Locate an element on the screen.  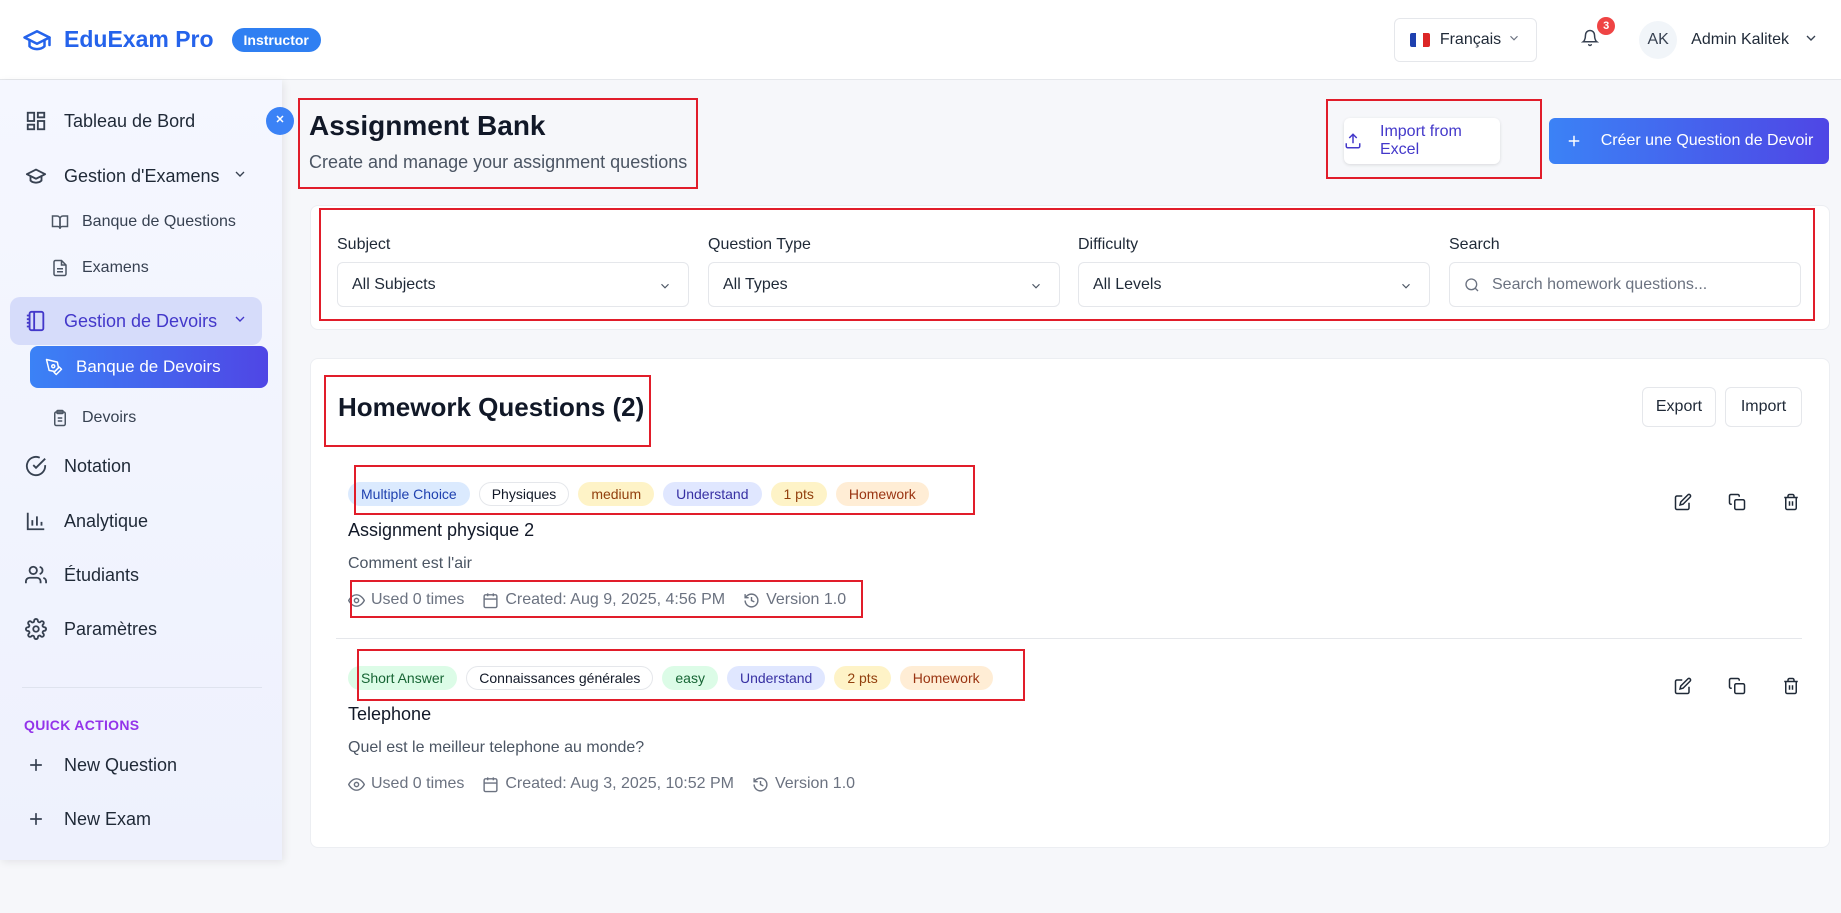
subject-badge: Connaissances générales is located at coordinates (560, 678).